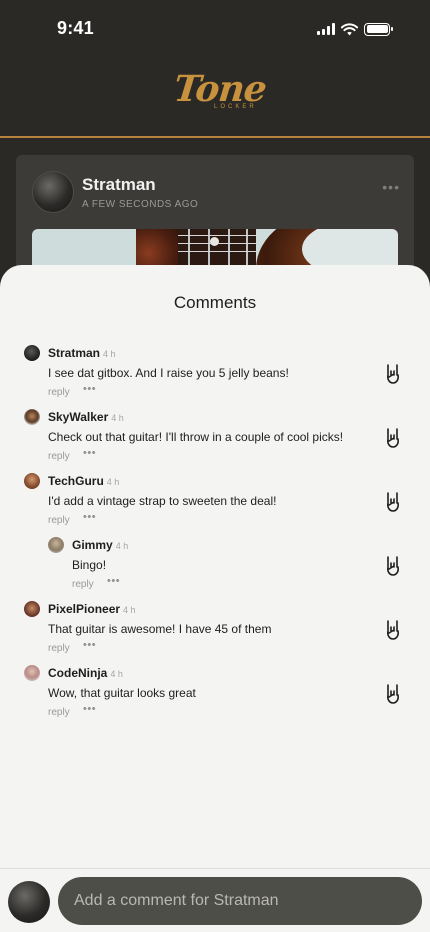  What do you see at coordinates (59, 712) in the screenshot?
I see `reply-link: reply` at bounding box center [59, 712].